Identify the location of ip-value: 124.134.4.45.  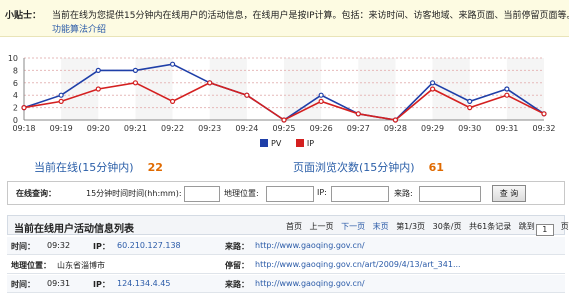
(143, 283).